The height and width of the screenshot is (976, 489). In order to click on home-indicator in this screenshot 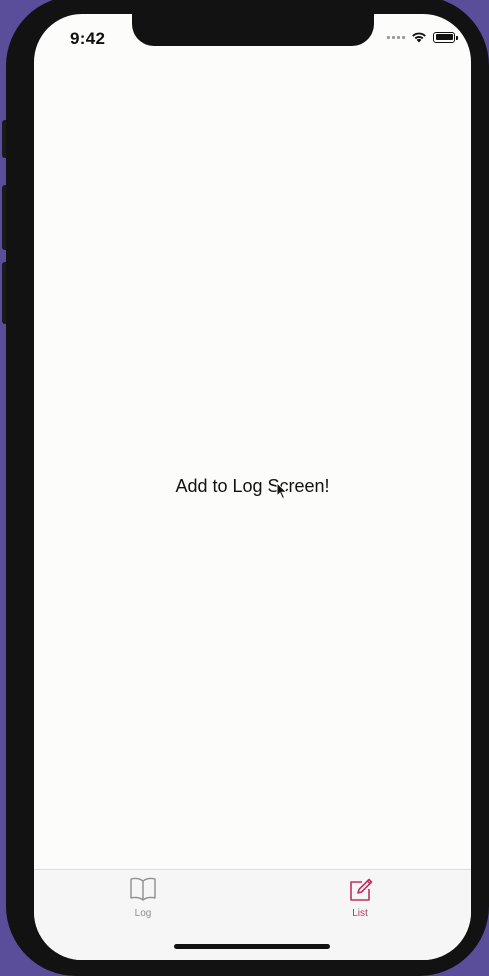, I will do `click(252, 946)`.